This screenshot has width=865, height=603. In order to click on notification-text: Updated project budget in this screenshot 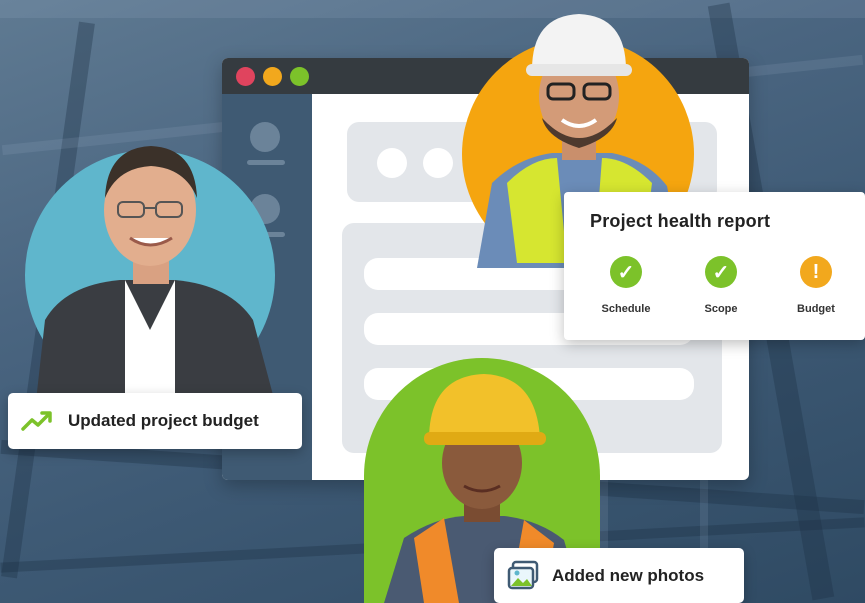, I will do `click(163, 420)`.